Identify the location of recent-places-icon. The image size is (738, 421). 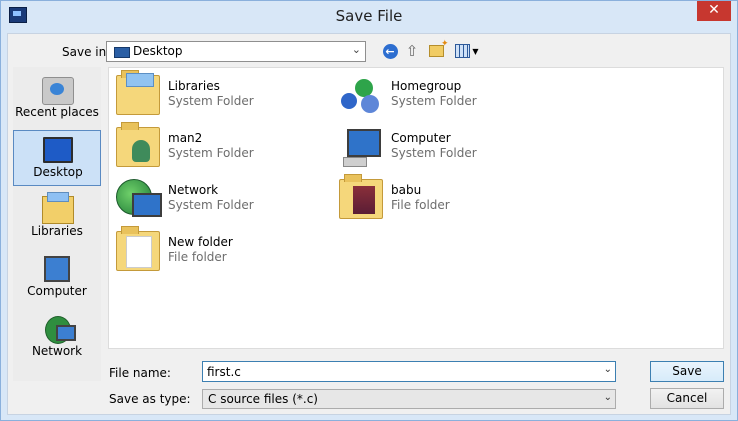
(58, 91).